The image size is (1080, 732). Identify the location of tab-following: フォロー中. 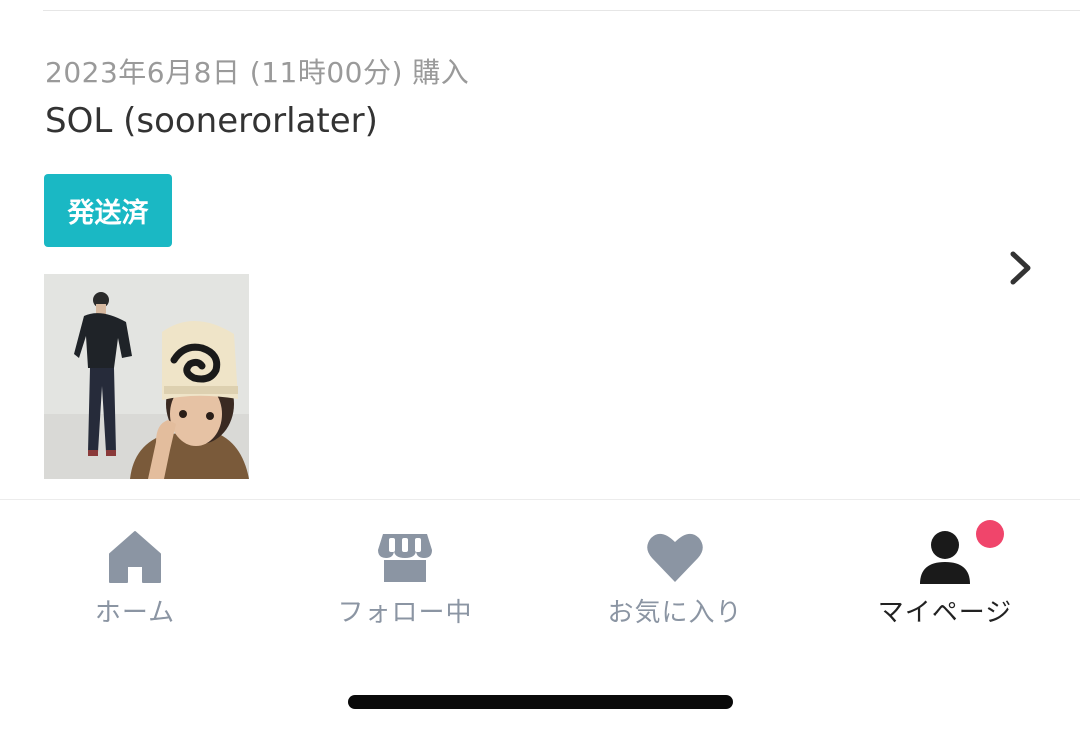
(405, 575).